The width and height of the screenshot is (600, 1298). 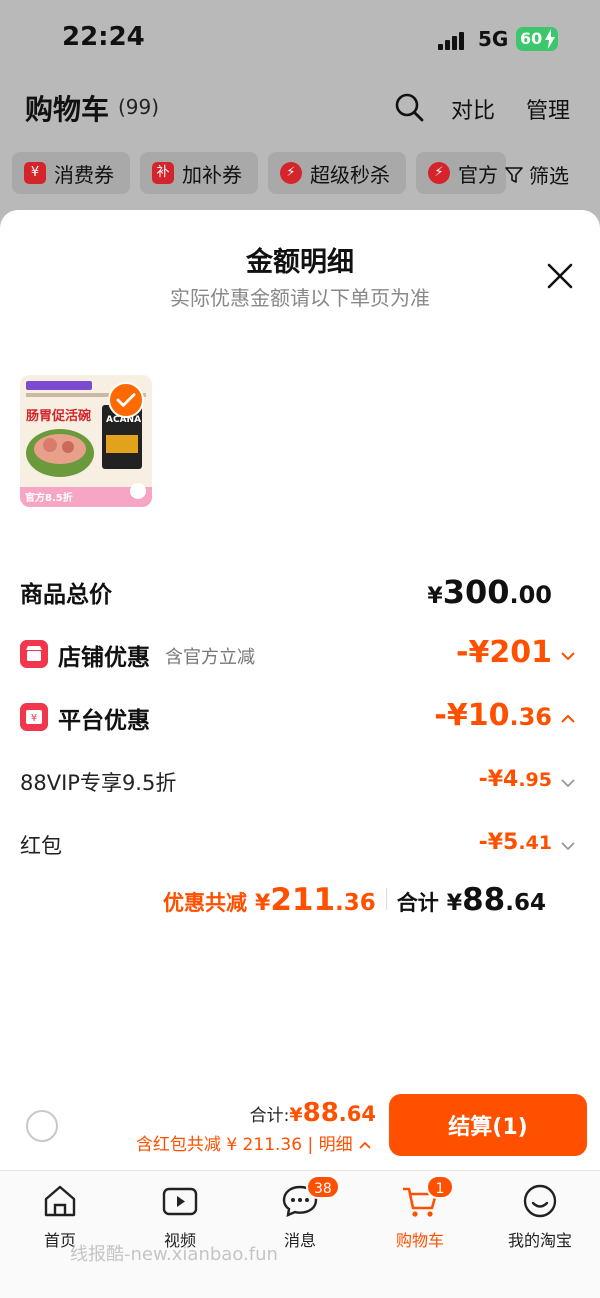 What do you see at coordinates (212, 174) in the screenshot?
I see `chip-label: 加补券` at bounding box center [212, 174].